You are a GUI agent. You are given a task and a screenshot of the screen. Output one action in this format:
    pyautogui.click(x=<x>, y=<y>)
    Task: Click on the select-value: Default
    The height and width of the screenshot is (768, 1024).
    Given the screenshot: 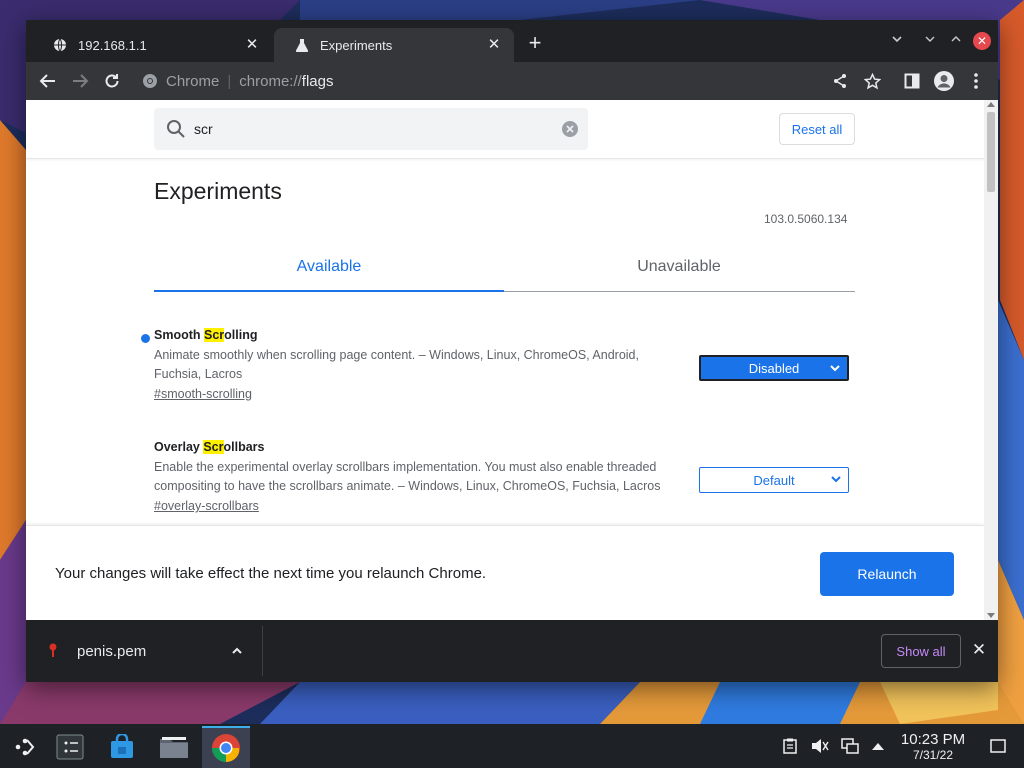 What is the action you would take?
    pyautogui.click(x=774, y=480)
    